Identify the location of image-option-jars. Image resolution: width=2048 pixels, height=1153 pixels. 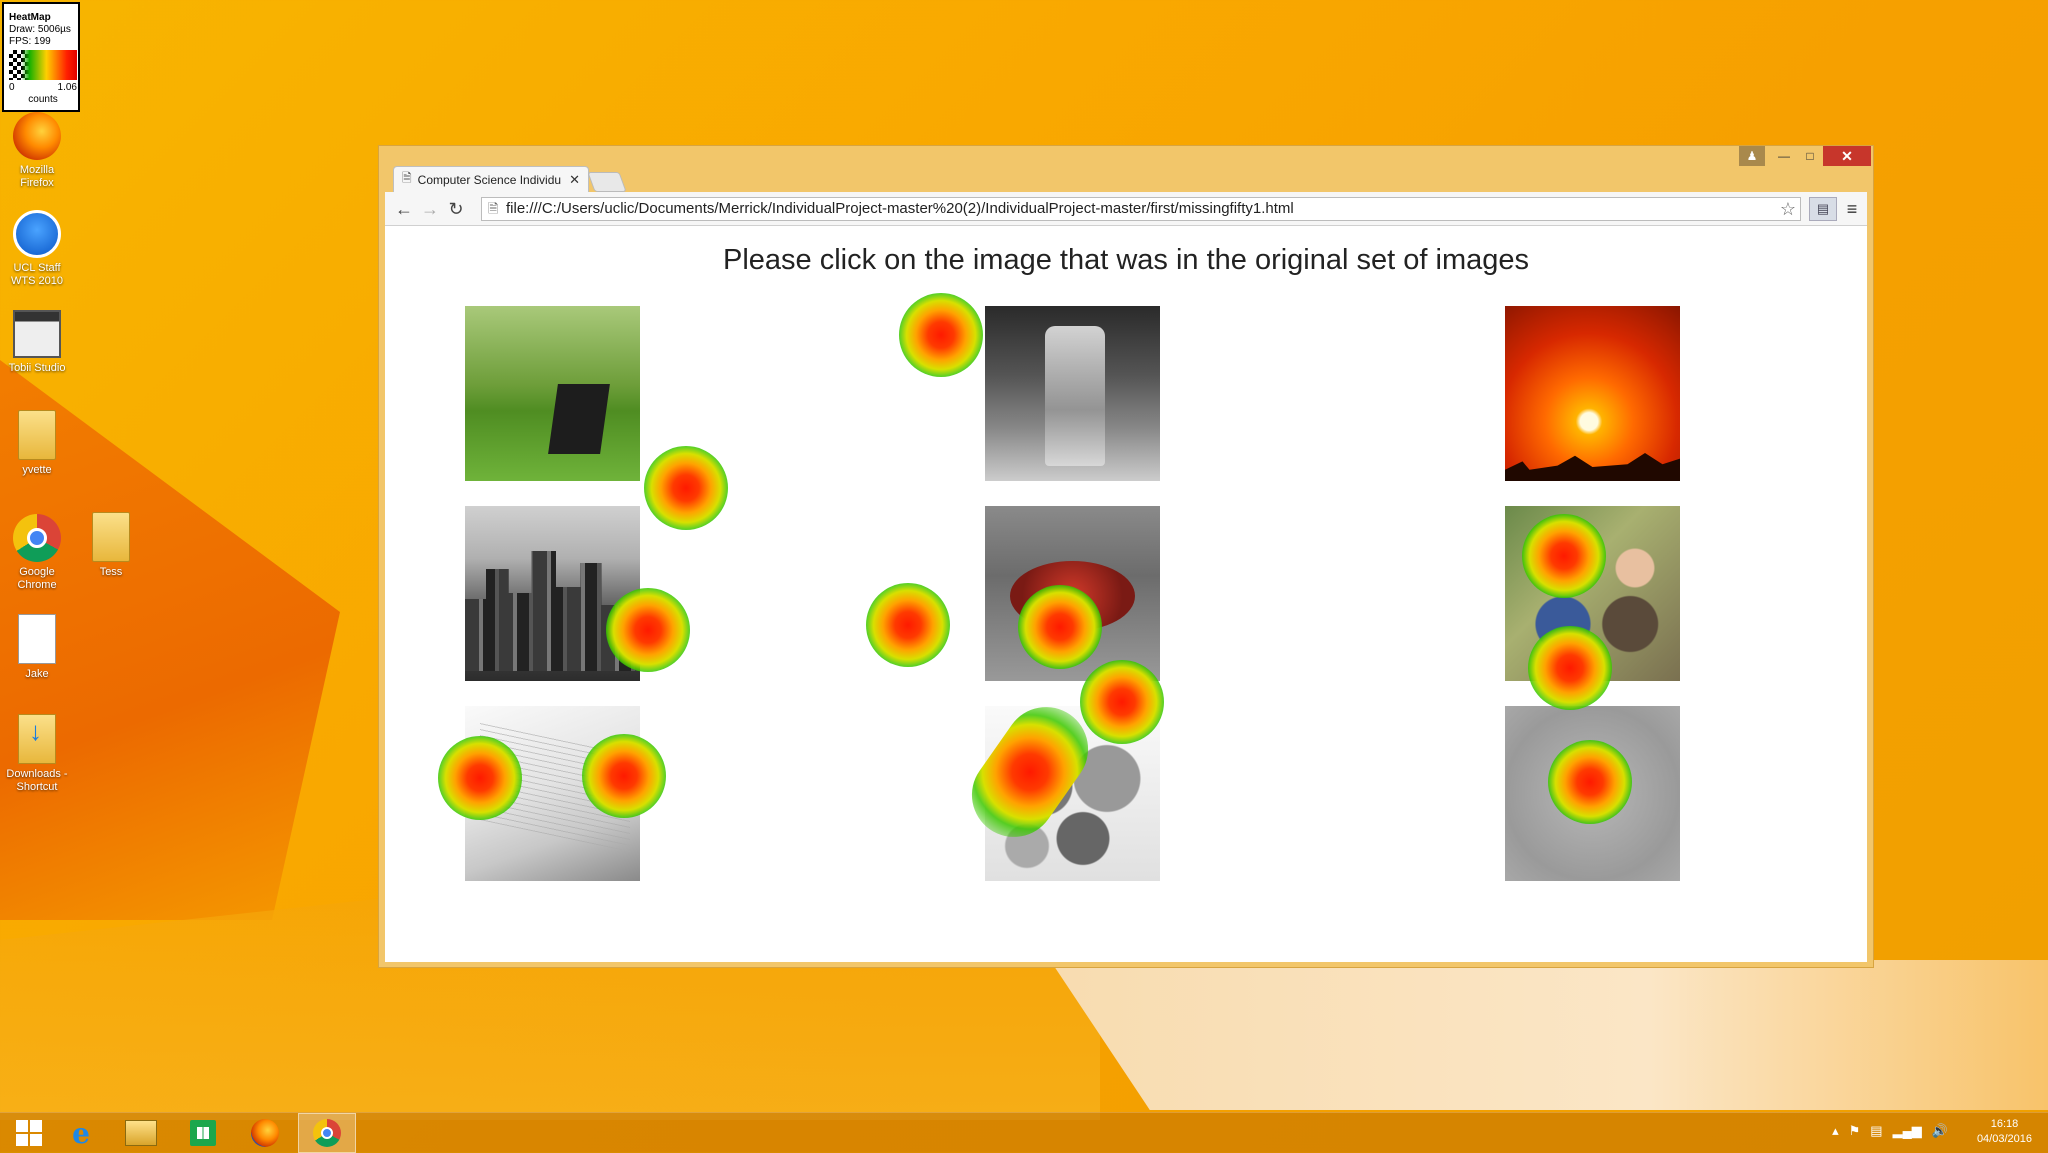
(1072, 393).